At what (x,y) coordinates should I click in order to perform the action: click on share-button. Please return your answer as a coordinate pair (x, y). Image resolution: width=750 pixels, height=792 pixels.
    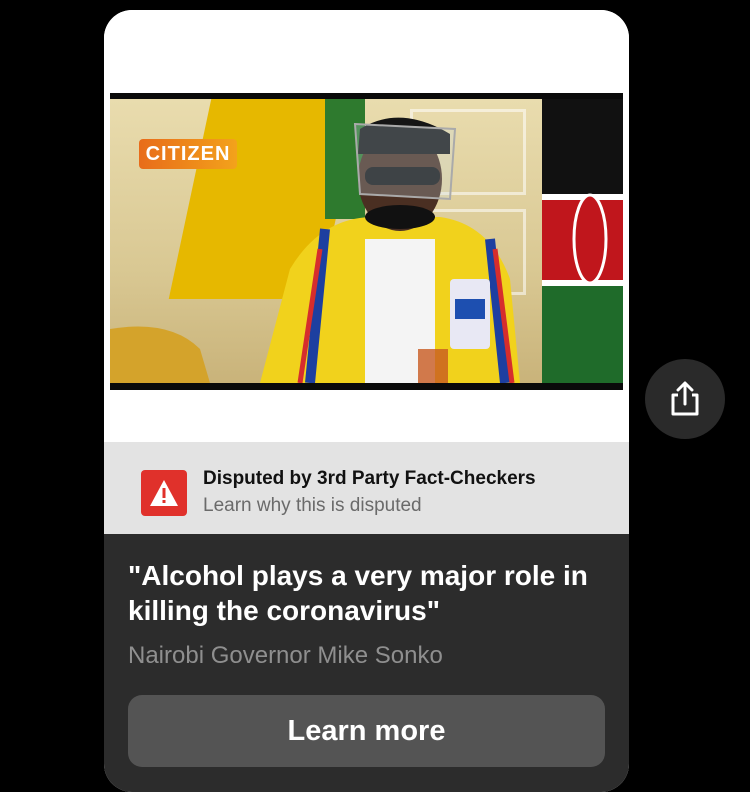
    Looking at the image, I should click on (685, 399).